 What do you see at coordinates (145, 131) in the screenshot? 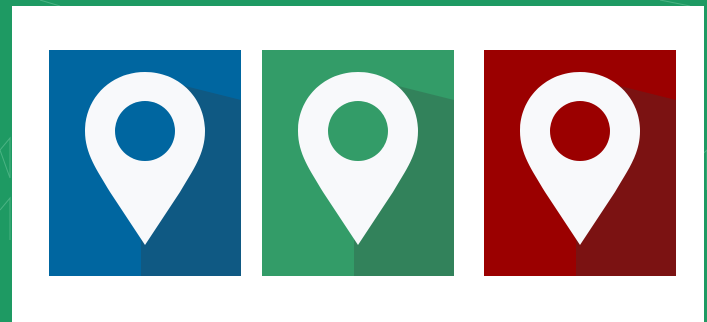
I see `blue-pin-center` at bounding box center [145, 131].